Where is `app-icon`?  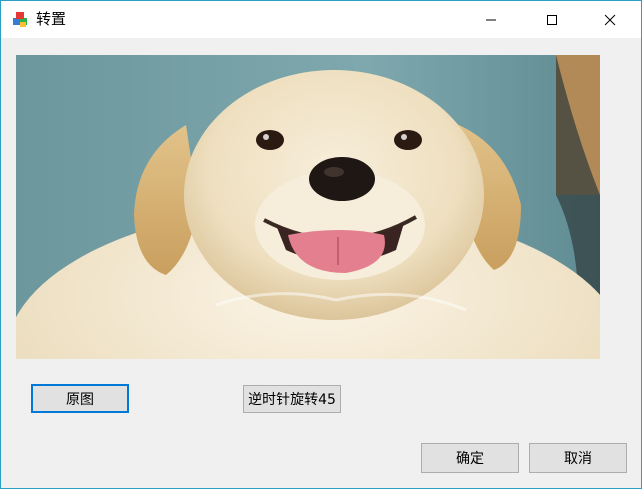
app-icon is located at coordinates (20, 19).